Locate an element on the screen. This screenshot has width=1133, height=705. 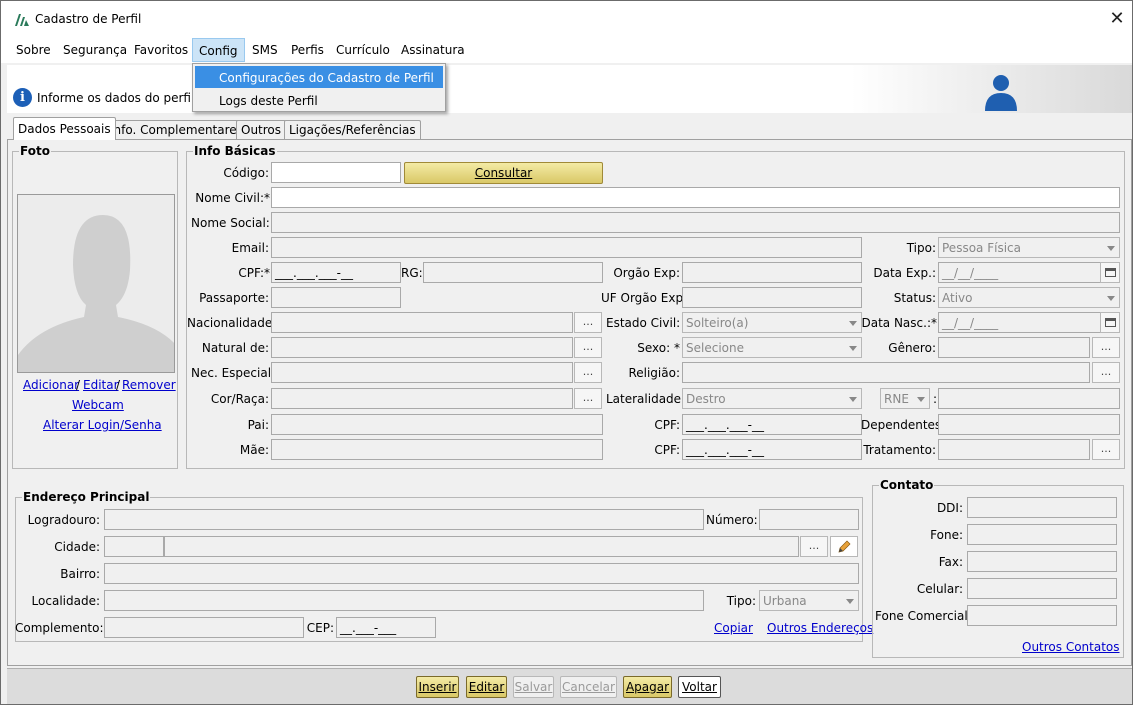
tab-label: Dados Pessoais is located at coordinates (64, 129).